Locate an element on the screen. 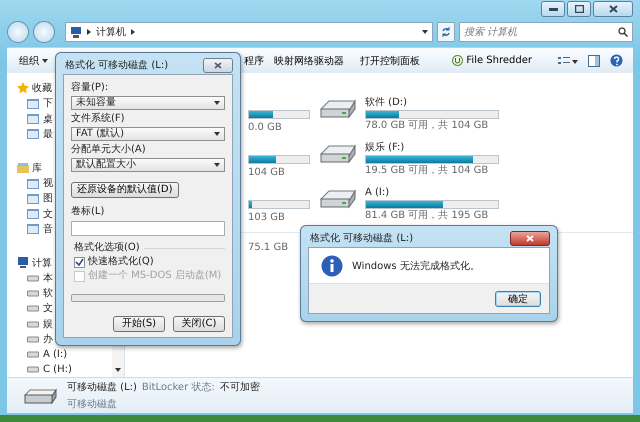 The width and height of the screenshot is (640, 422). message-text: Windows 无法完成格式化。 is located at coordinates (416, 266).